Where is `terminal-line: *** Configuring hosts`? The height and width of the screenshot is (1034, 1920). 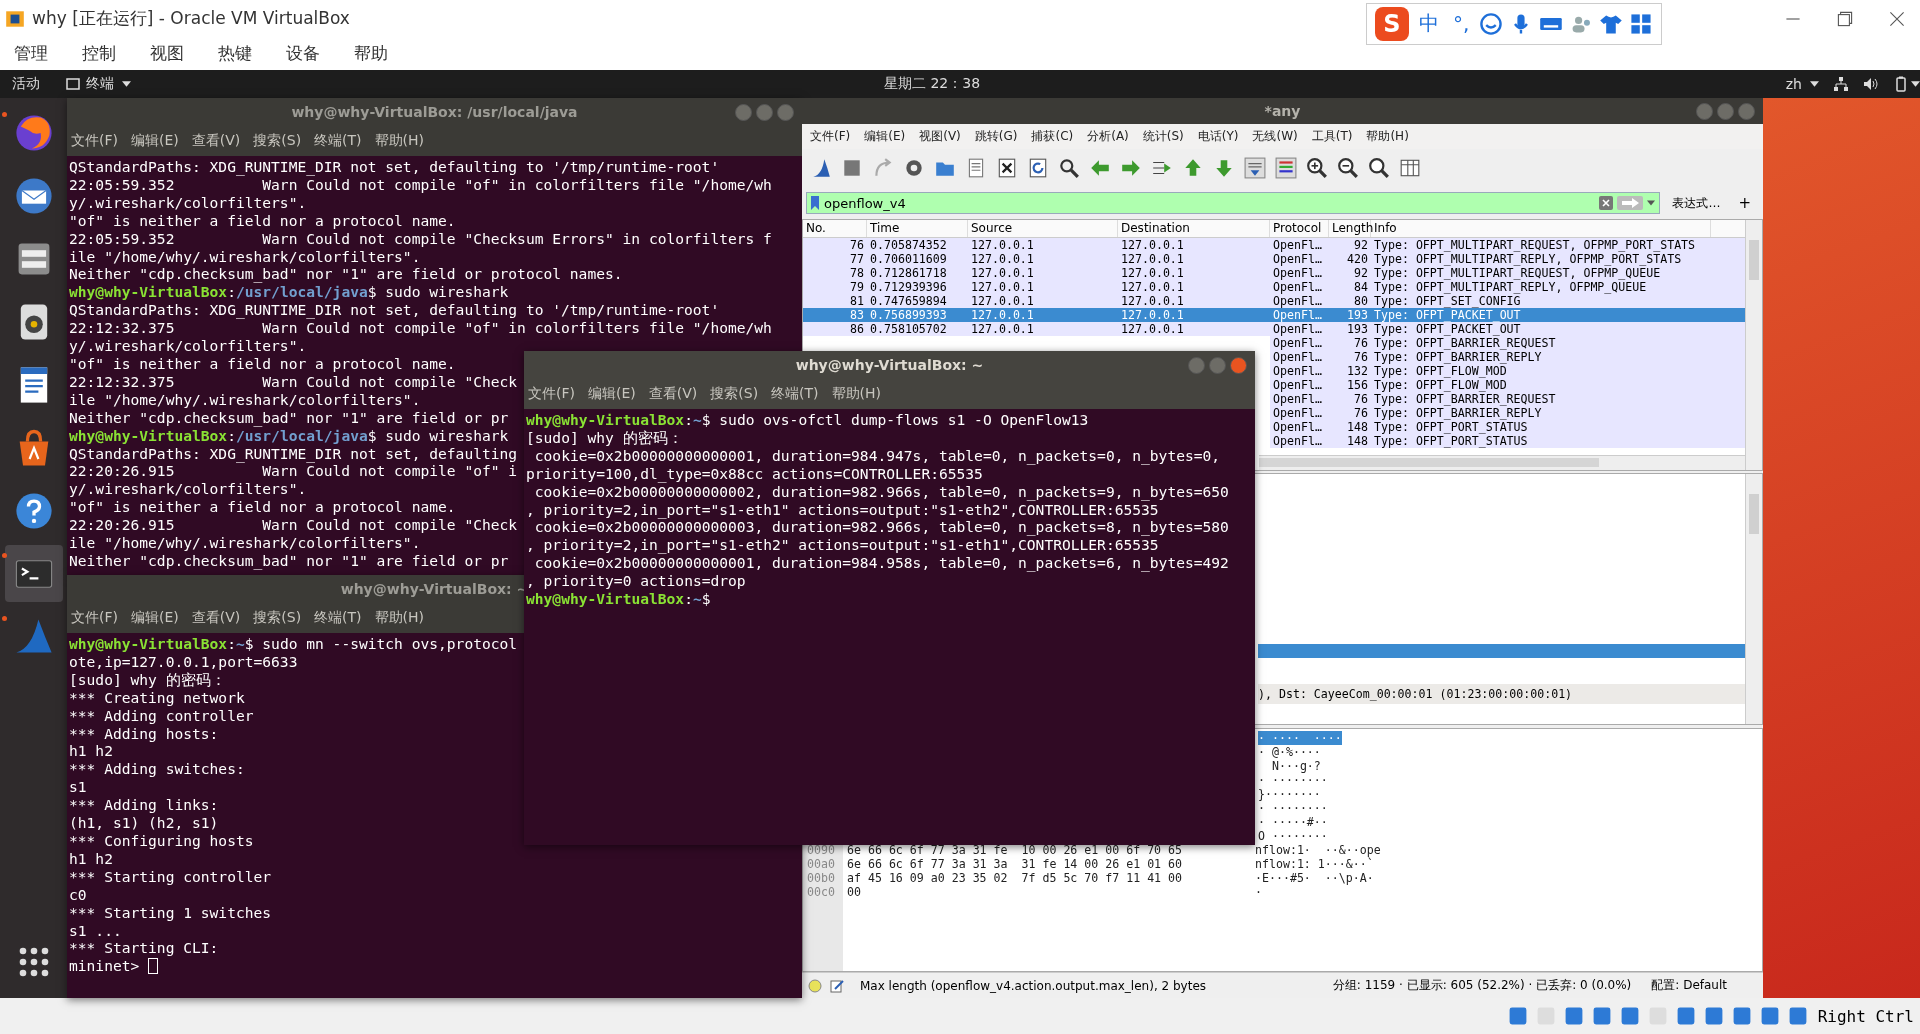 terminal-line: *** Configuring hosts is located at coordinates (161, 840).